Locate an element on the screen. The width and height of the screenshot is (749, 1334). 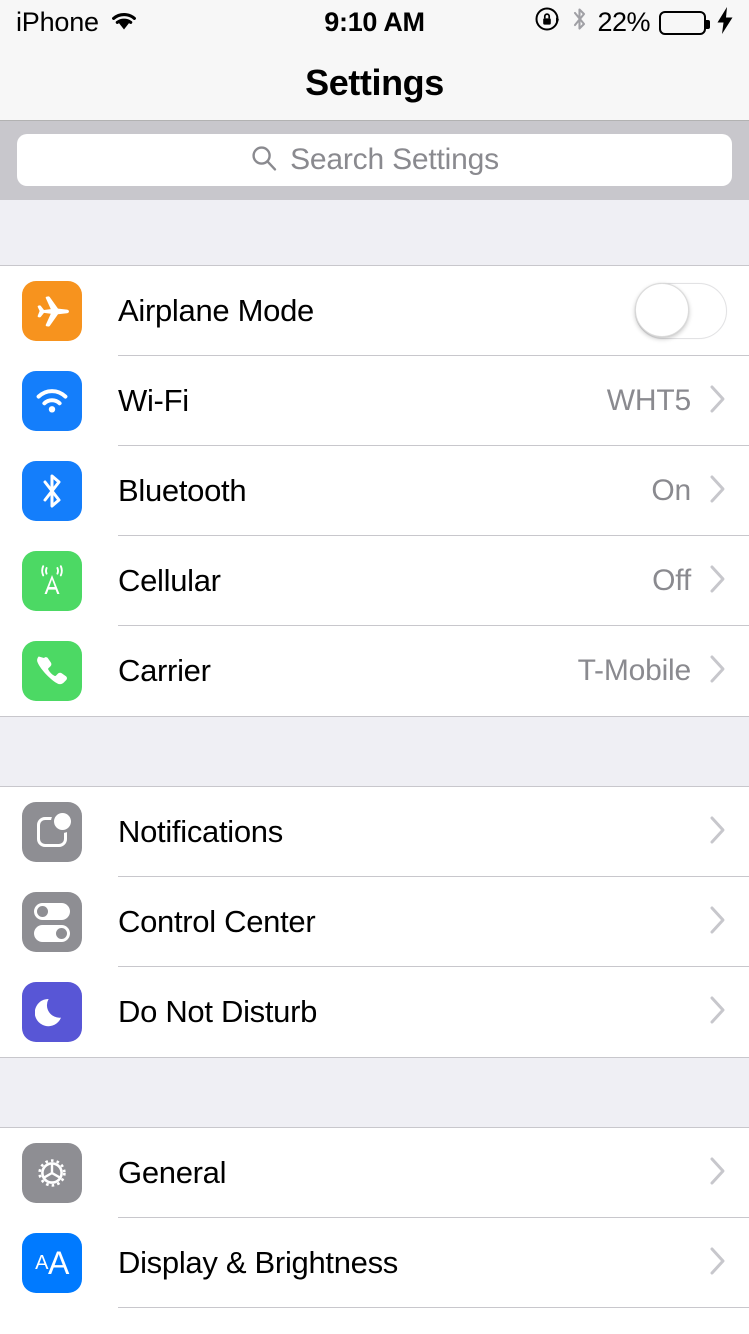
settings-row-value: On is located at coordinates (671, 490).